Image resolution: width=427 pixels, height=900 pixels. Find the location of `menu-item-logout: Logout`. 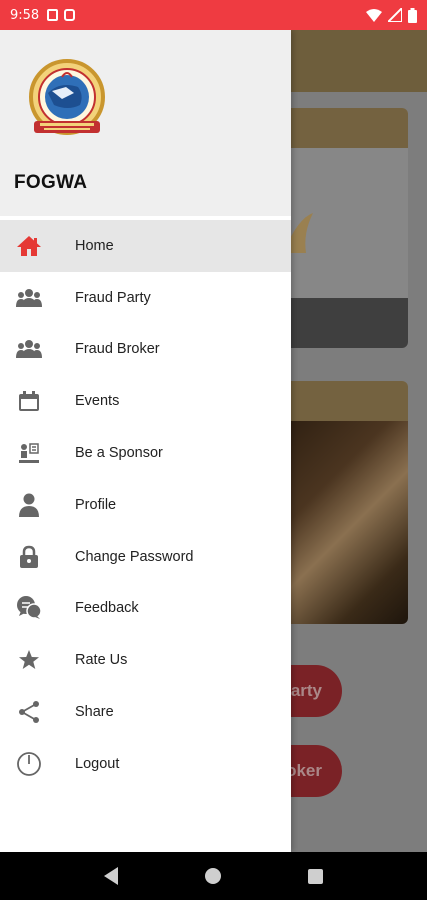

menu-item-logout: Logout is located at coordinates (145, 764).